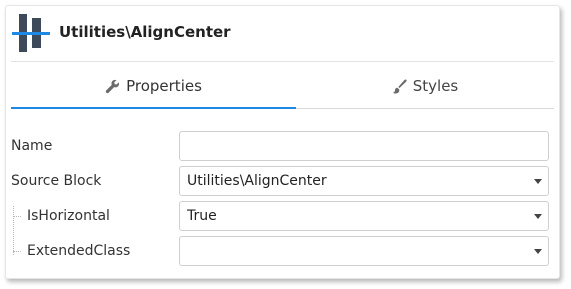  Describe the element at coordinates (364, 216) in the screenshot. I see `ishorizontal-select: True` at that location.